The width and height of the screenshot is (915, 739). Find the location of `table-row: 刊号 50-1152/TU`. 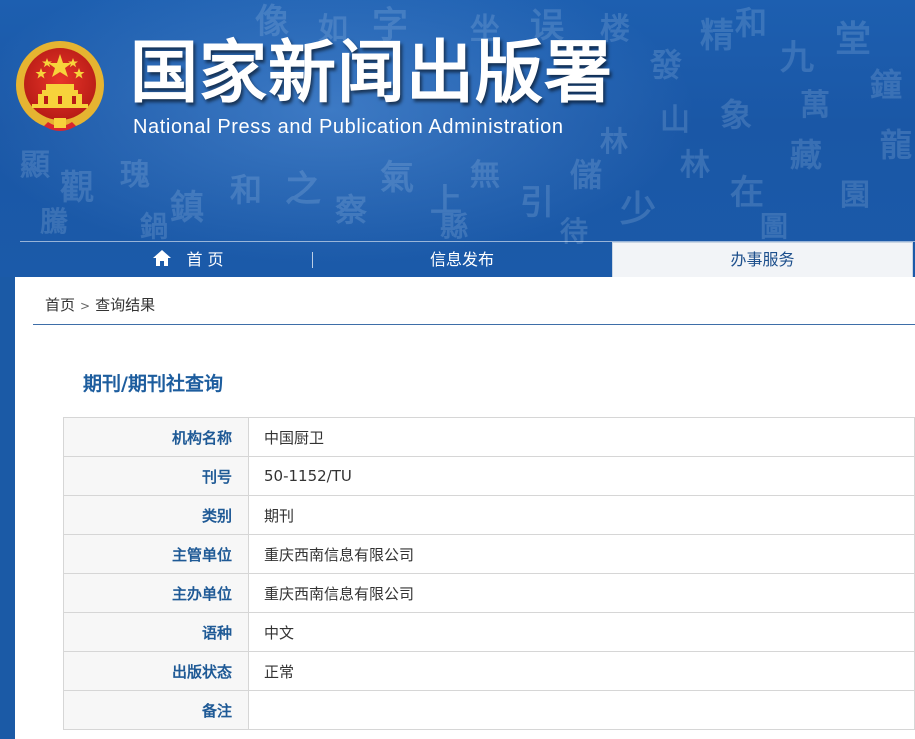

table-row: 刊号 50-1152/TU is located at coordinates (489, 476).